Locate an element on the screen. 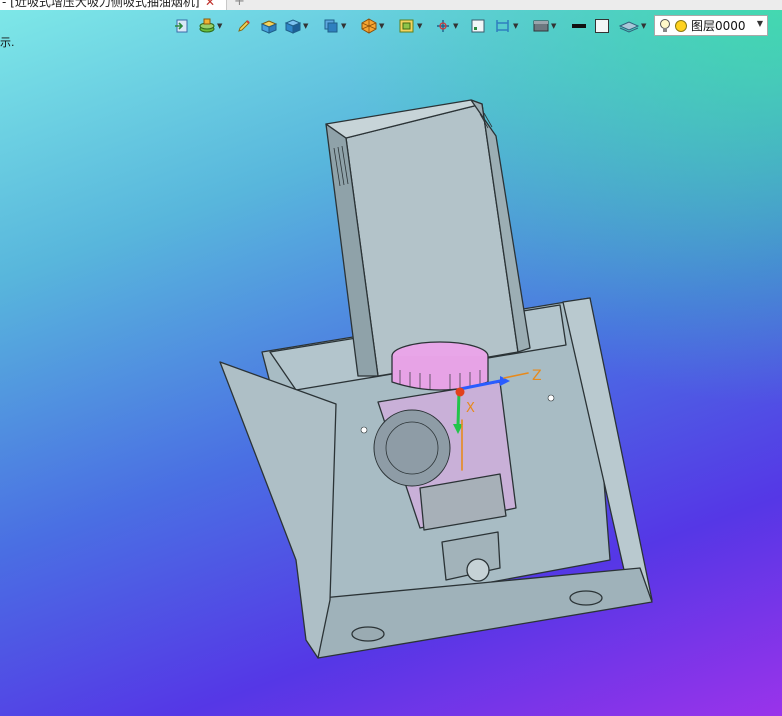  plane-layer-icon: ▼ is located at coordinates (632, 26).